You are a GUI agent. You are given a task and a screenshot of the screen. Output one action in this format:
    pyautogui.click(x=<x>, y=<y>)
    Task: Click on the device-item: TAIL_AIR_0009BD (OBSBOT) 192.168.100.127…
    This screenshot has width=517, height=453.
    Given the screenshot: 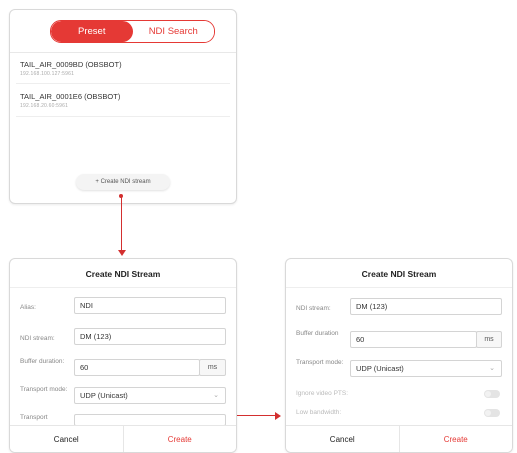 What is the action you would take?
    pyautogui.click(x=71, y=68)
    